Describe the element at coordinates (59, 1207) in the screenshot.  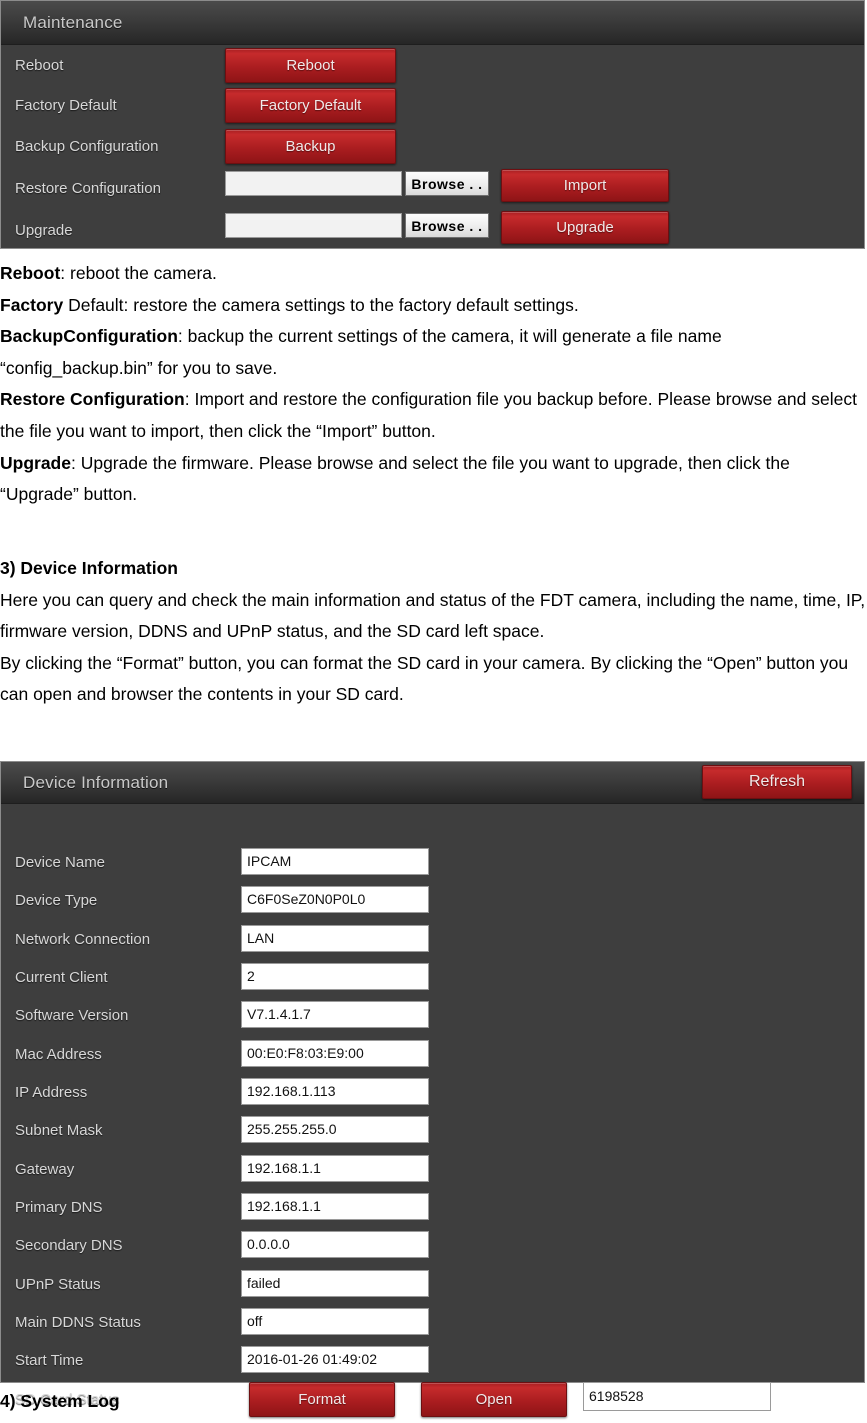
I see `label-primary-dns: Primary DNS` at that location.